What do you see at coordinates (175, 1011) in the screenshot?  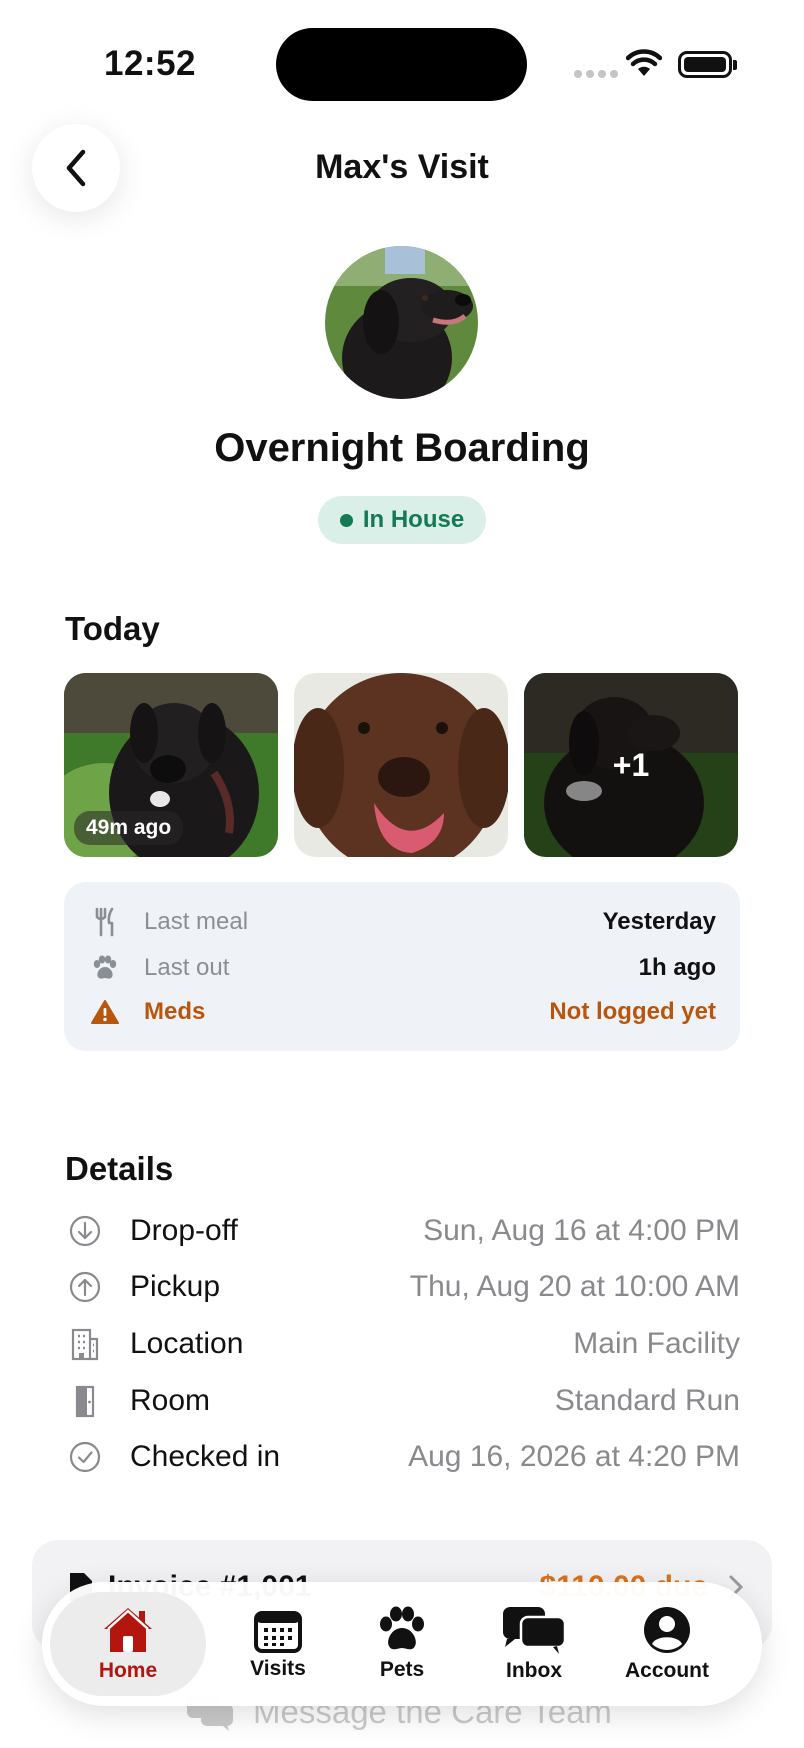 I see `care-label: Meds` at bounding box center [175, 1011].